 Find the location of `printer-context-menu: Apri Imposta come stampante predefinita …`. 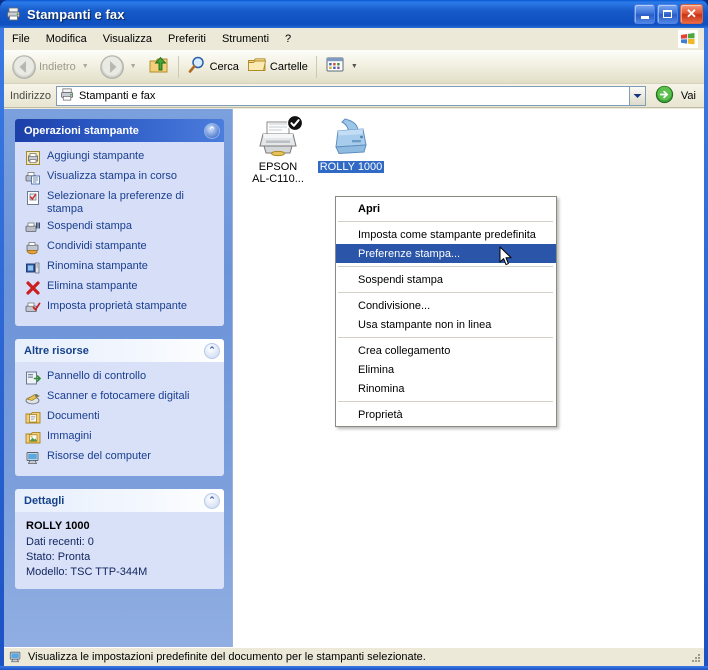

printer-context-menu: Apri Imposta come stampante predefinita … is located at coordinates (446, 311).